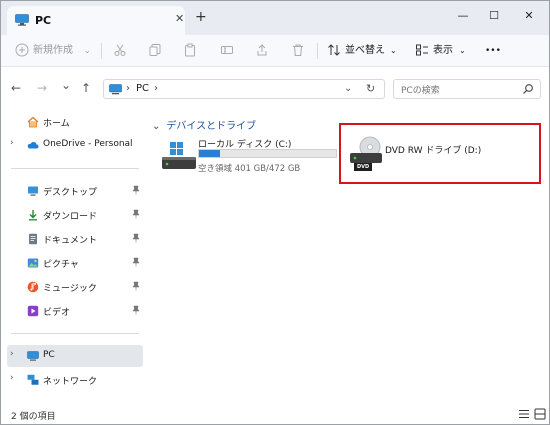 This screenshot has height=425, width=550. Describe the element at coordinates (33, 191) in the screenshot. I see `desktop-icon` at that location.